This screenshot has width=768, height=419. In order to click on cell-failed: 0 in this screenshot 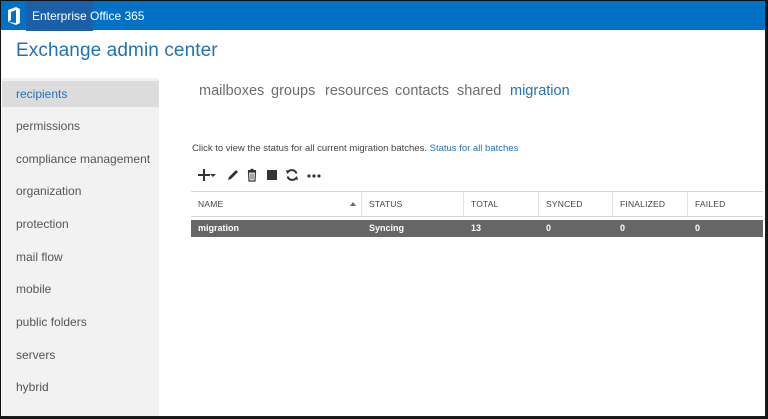, I will do `click(698, 228)`.